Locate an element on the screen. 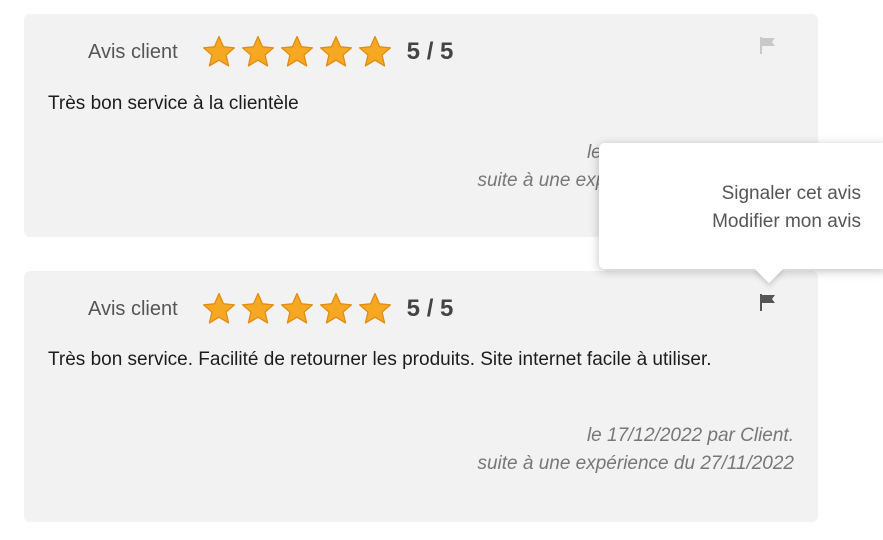 This screenshot has height=540, width=883. review-text: Très bon service à la clientèle is located at coordinates (173, 103).